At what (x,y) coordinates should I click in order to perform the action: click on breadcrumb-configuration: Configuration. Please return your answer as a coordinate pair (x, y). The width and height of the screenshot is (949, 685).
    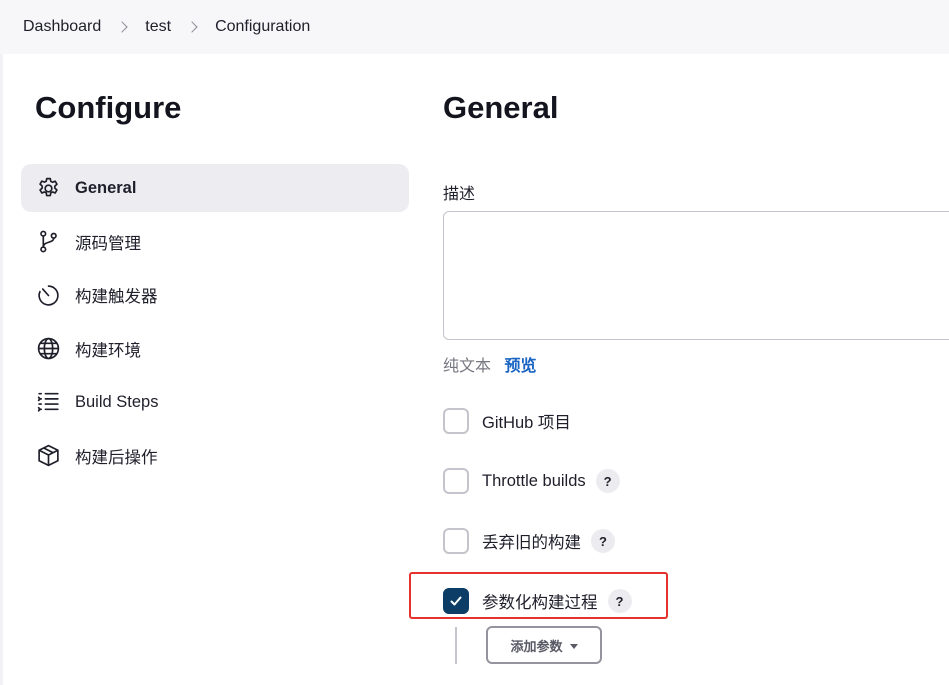
    Looking at the image, I should click on (262, 27).